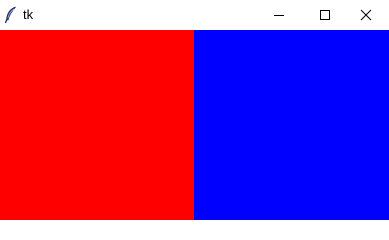  Describe the element at coordinates (11, 15) in the screenshot. I see `feather-icon` at that location.